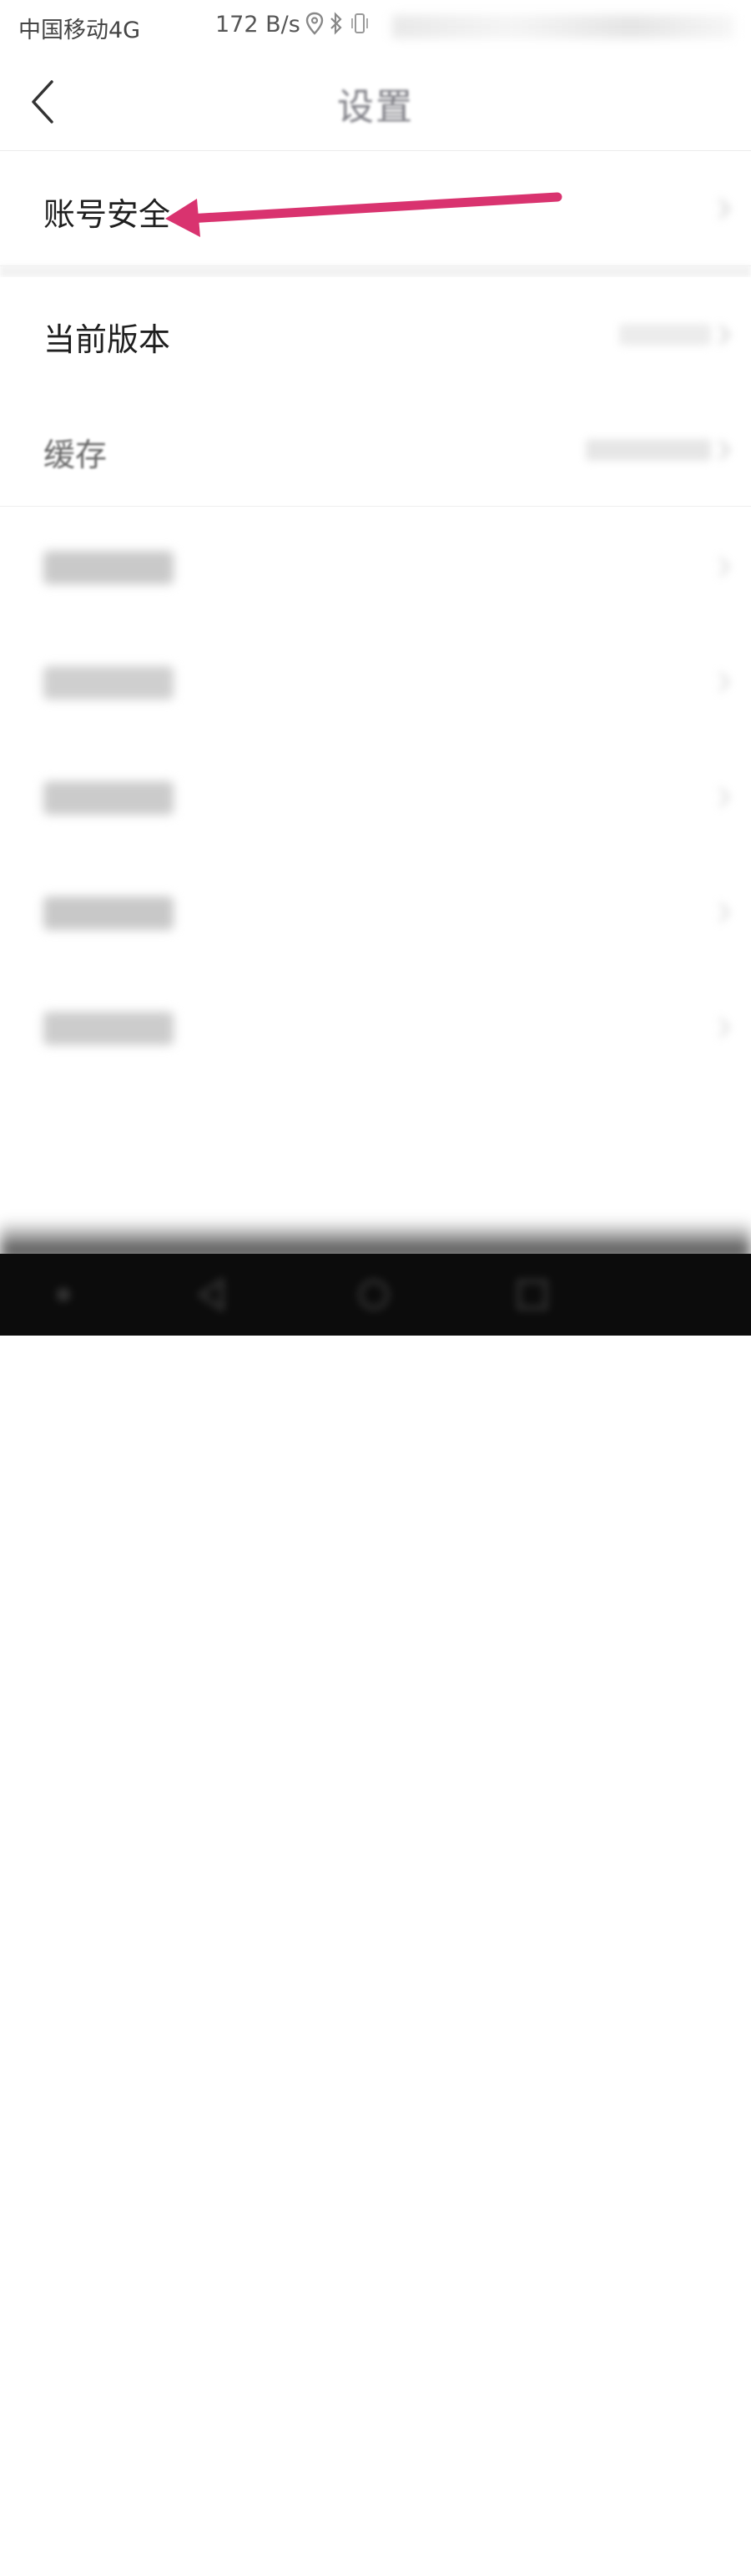 The image size is (751, 2576). Describe the element at coordinates (375, 271) in the screenshot. I see `section-divider` at that location.